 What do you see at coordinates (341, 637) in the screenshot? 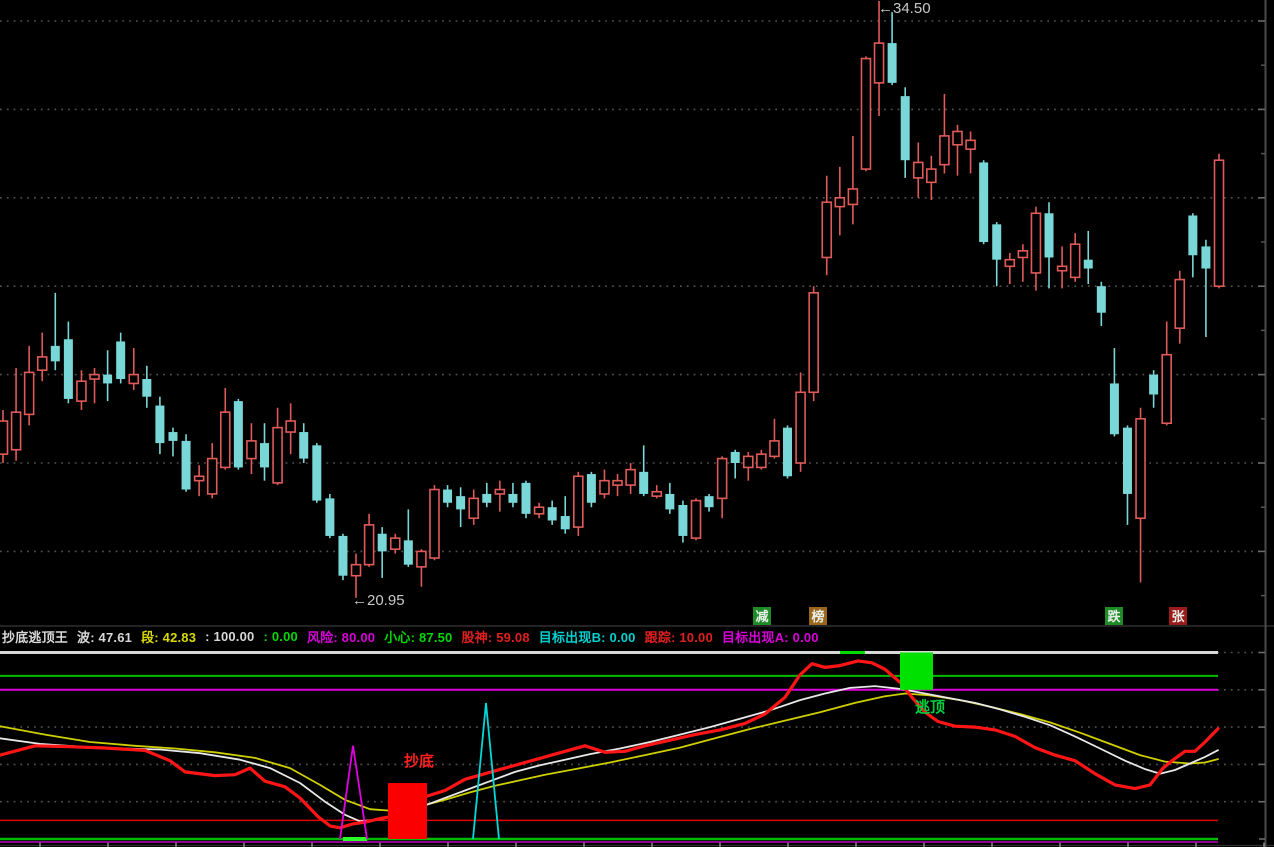
I see `indicator-header-risk-value: 风险: 80.00` at bounding box center [341, 637].